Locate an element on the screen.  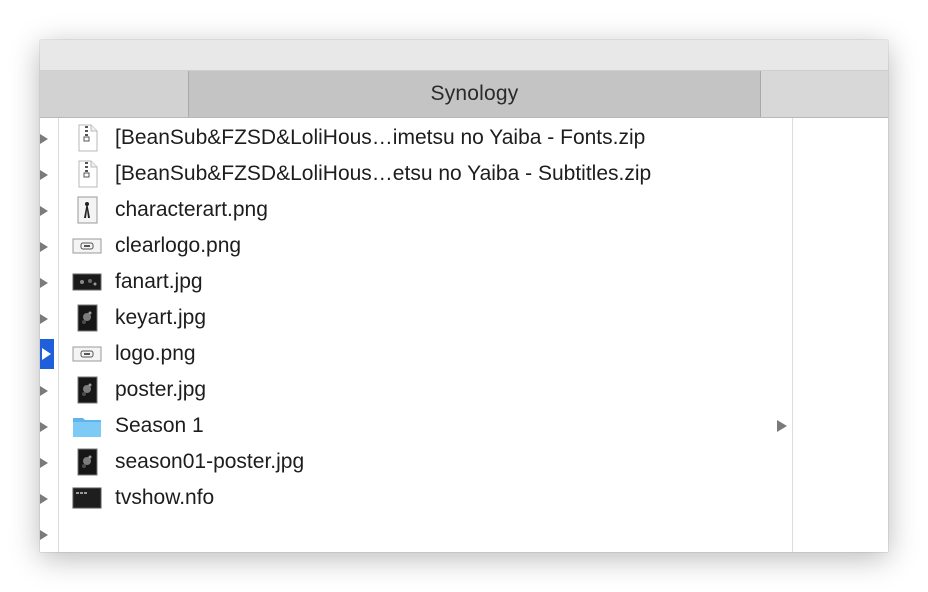
file-row: keyart.jpg is located at coordinates (425, 318).